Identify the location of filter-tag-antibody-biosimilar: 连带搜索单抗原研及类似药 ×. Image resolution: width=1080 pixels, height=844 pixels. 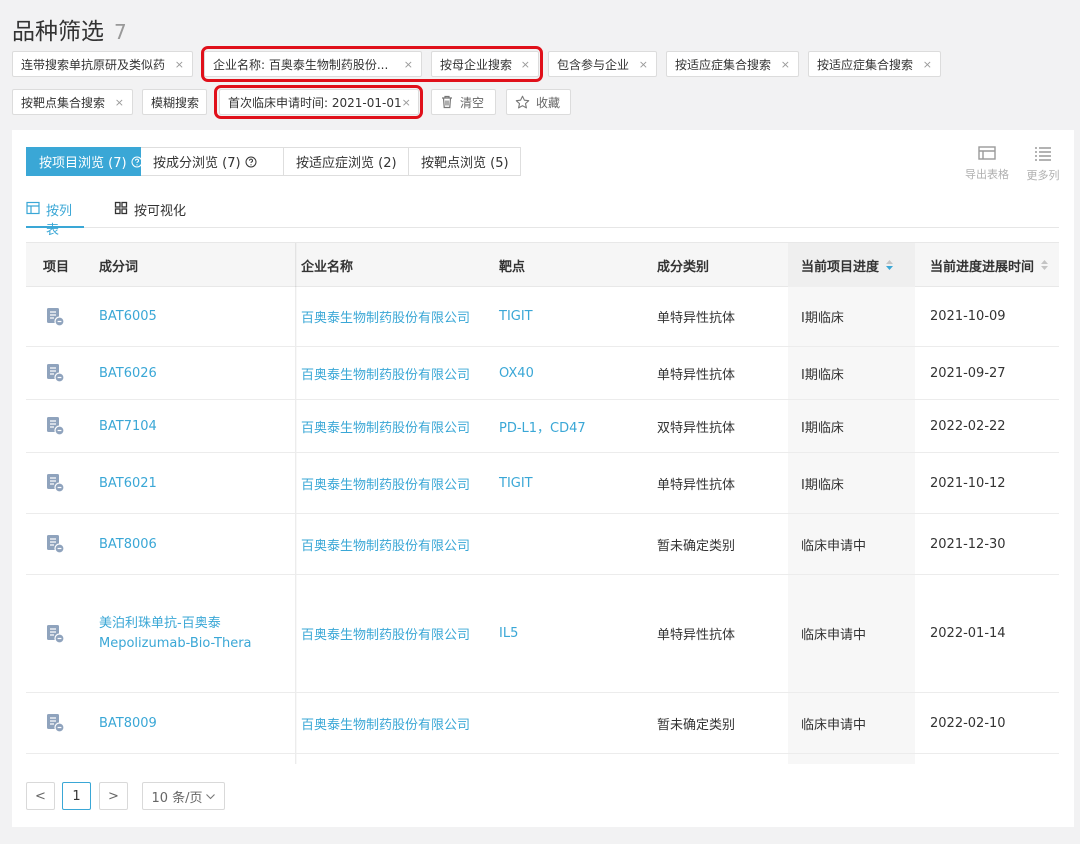
(102, 64).